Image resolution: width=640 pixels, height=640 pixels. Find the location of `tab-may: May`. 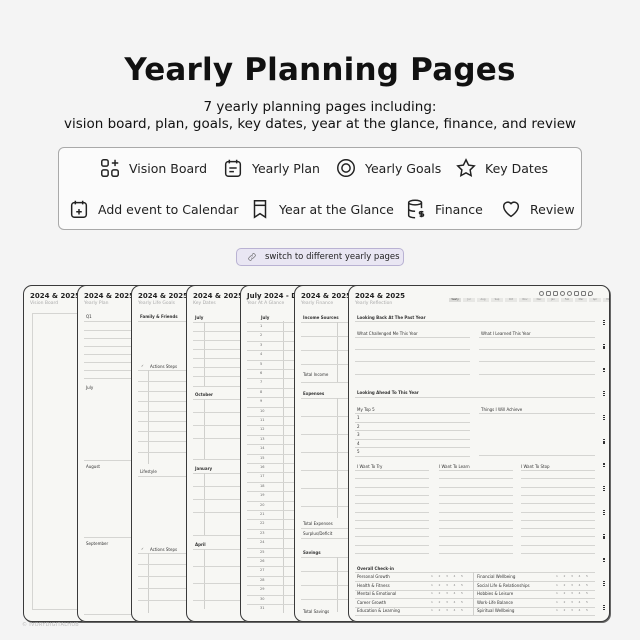

tab-may: May is located at coordinates (606, 300).